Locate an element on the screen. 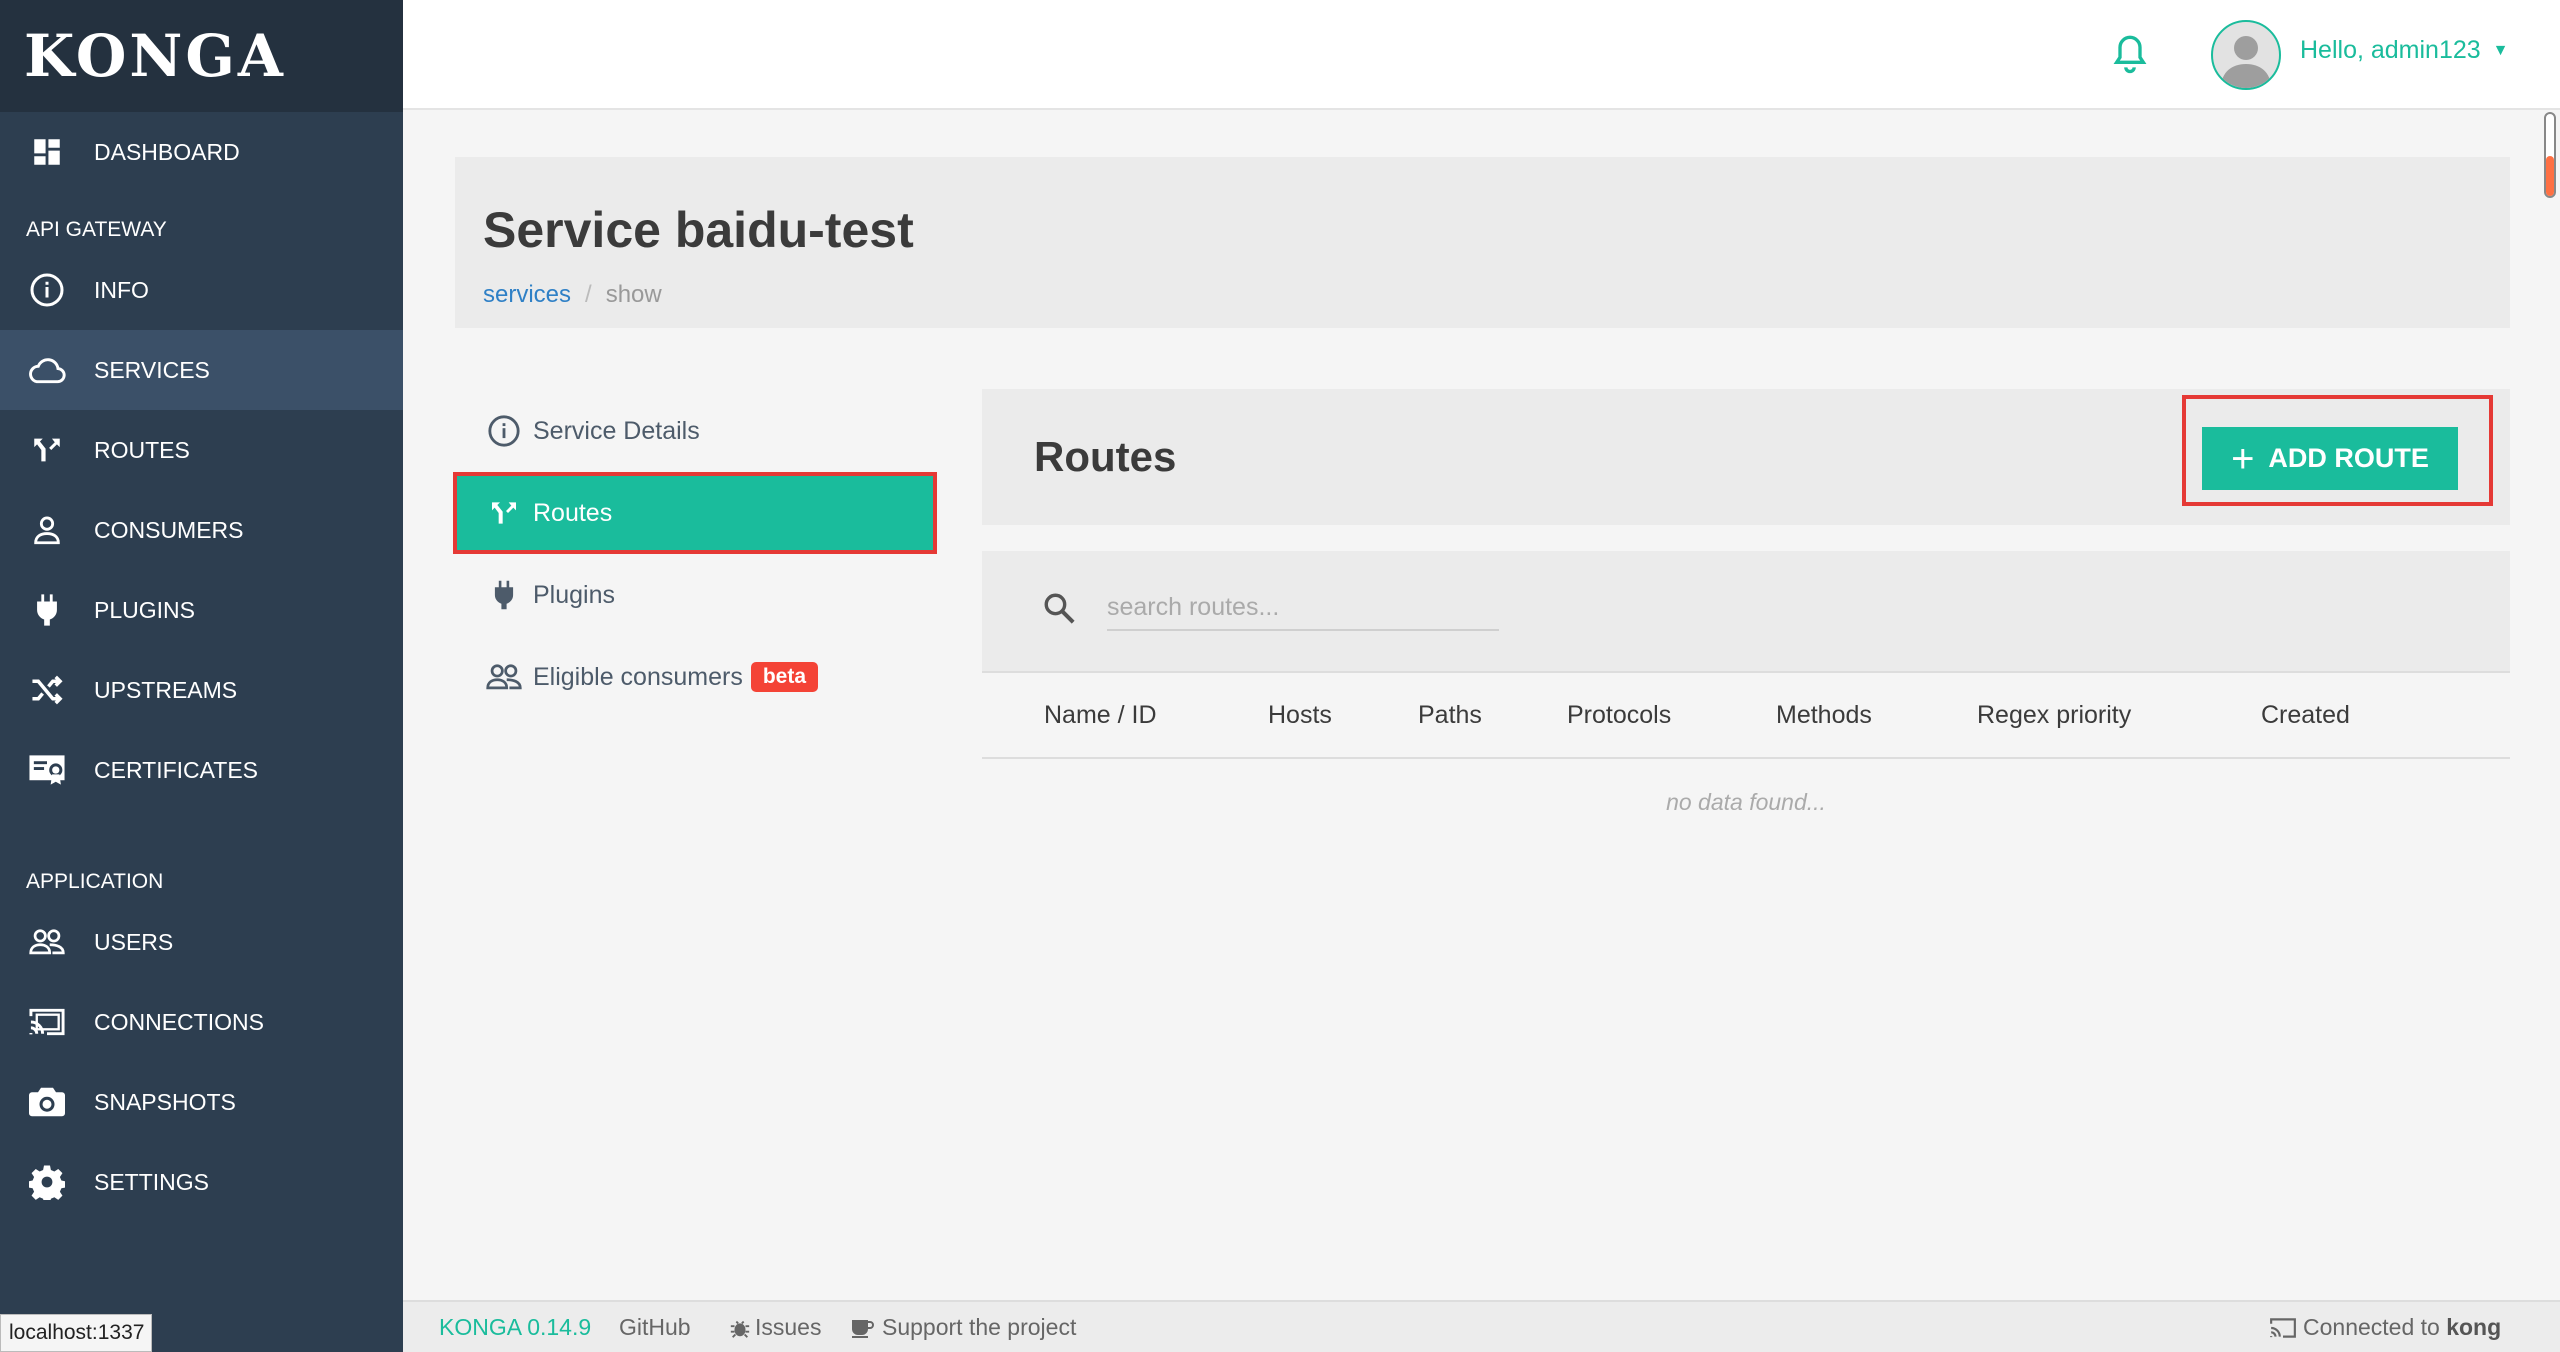 The image size is (2560, 1352). column-header-created: Created is located at coordinates (2305, 715).